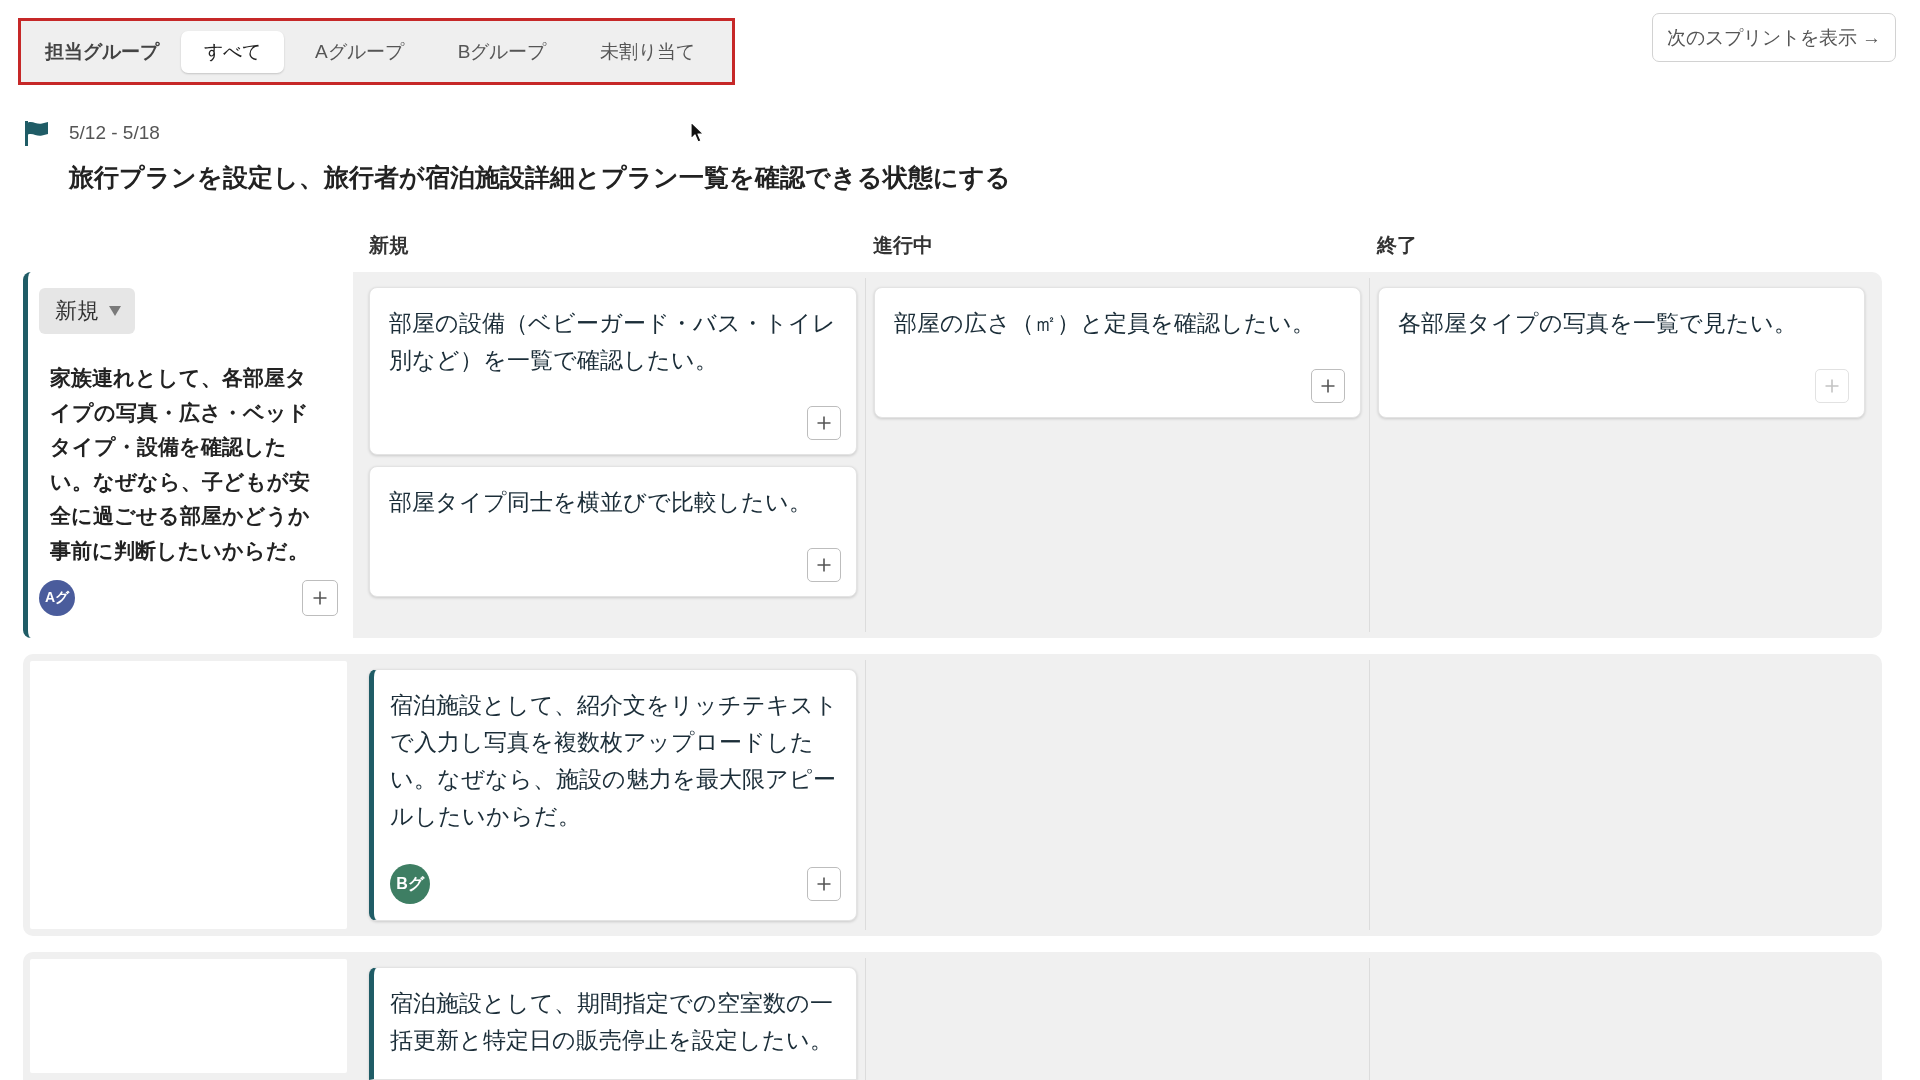 The height and width of the screenshot is (1080, 1920). I want to click on card-text: 宿泊施設として、紹介文をリッチテキストで入力し写真を複数枚アップロードしたい。なぜなら、施設の魅力を最大限アピールしたいからだ。, so click(614, 761).